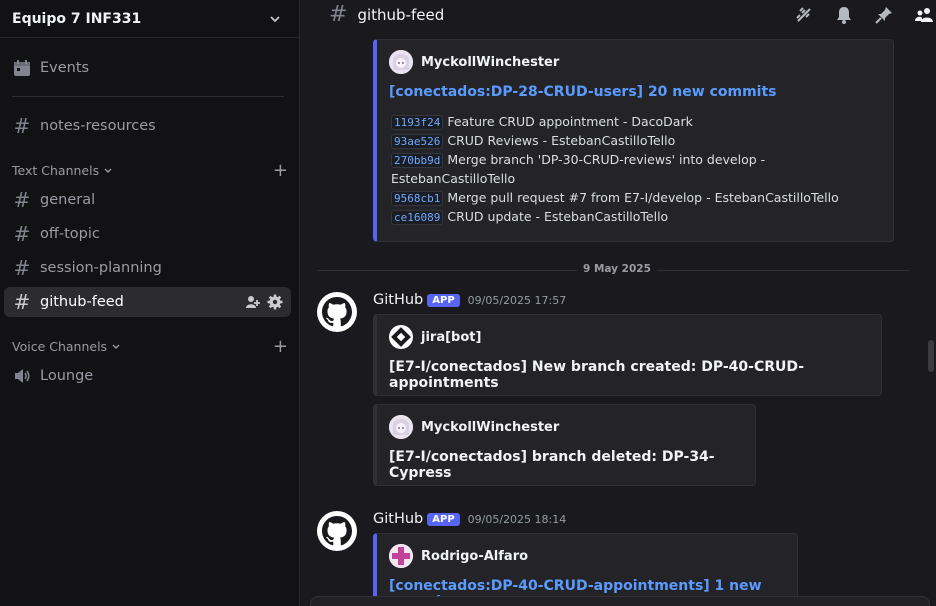 This screenshot has width=936, height=606. I want to click on channel-item-github-feed: # github-feed, so click(147, 302).